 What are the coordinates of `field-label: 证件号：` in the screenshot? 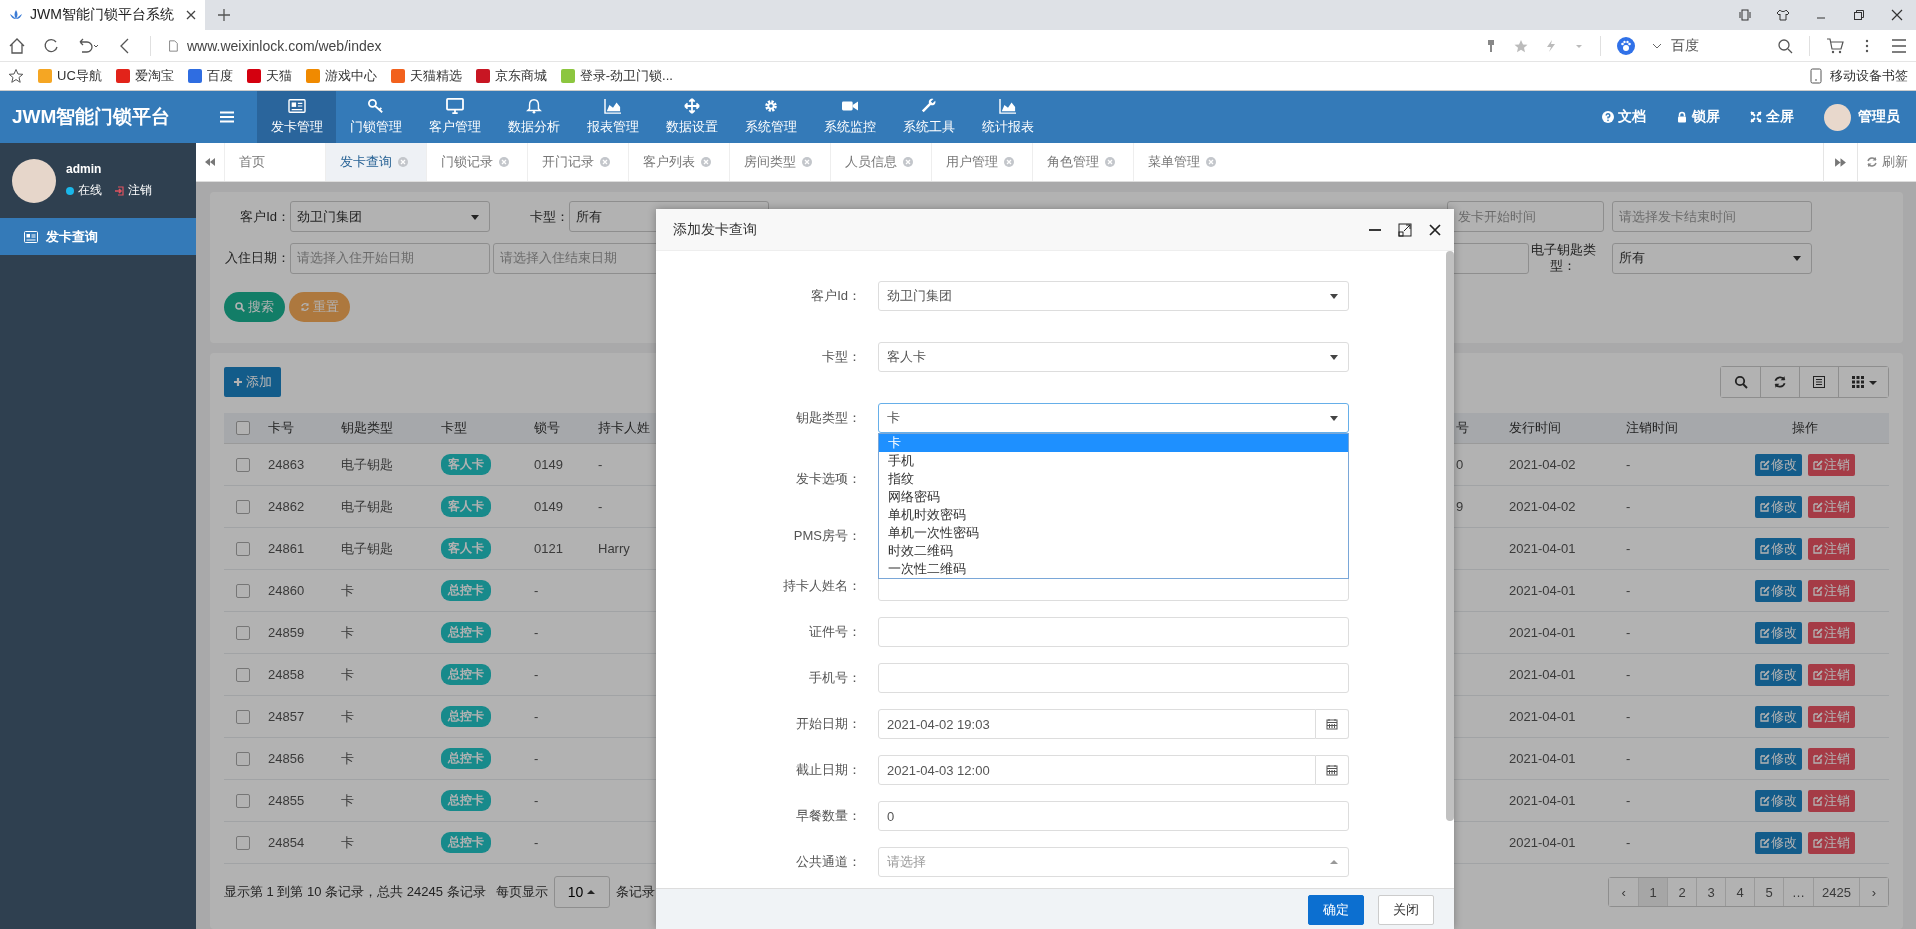 It's located at (834, 632).